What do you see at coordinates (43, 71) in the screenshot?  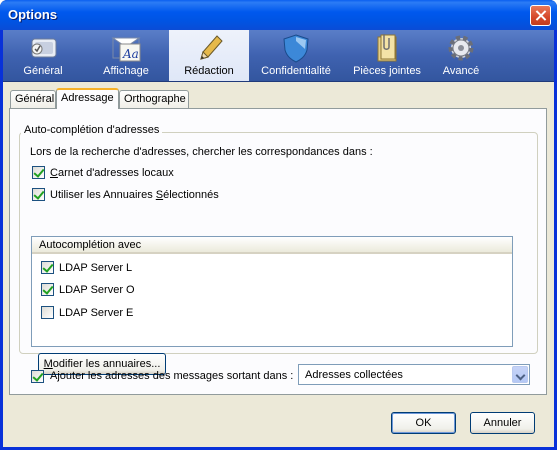 I see `toolbar-label: Général` at bounding box center [43, 71].